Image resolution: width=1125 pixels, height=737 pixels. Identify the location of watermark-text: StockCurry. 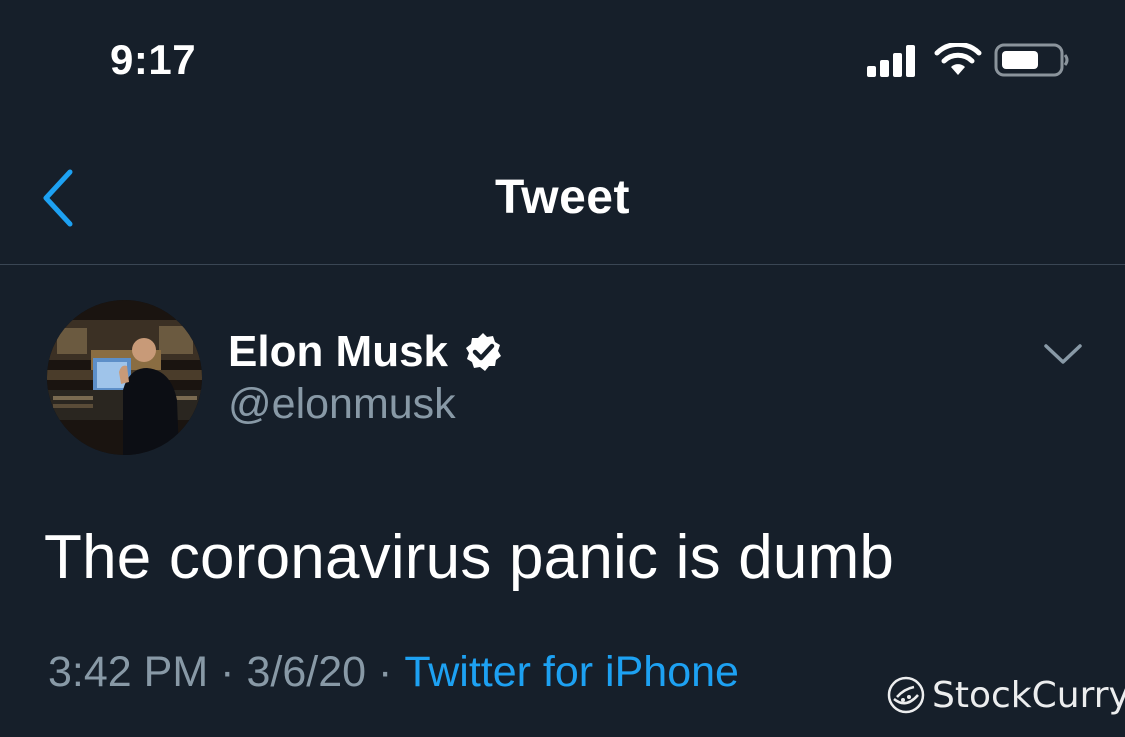
(1028, 695).